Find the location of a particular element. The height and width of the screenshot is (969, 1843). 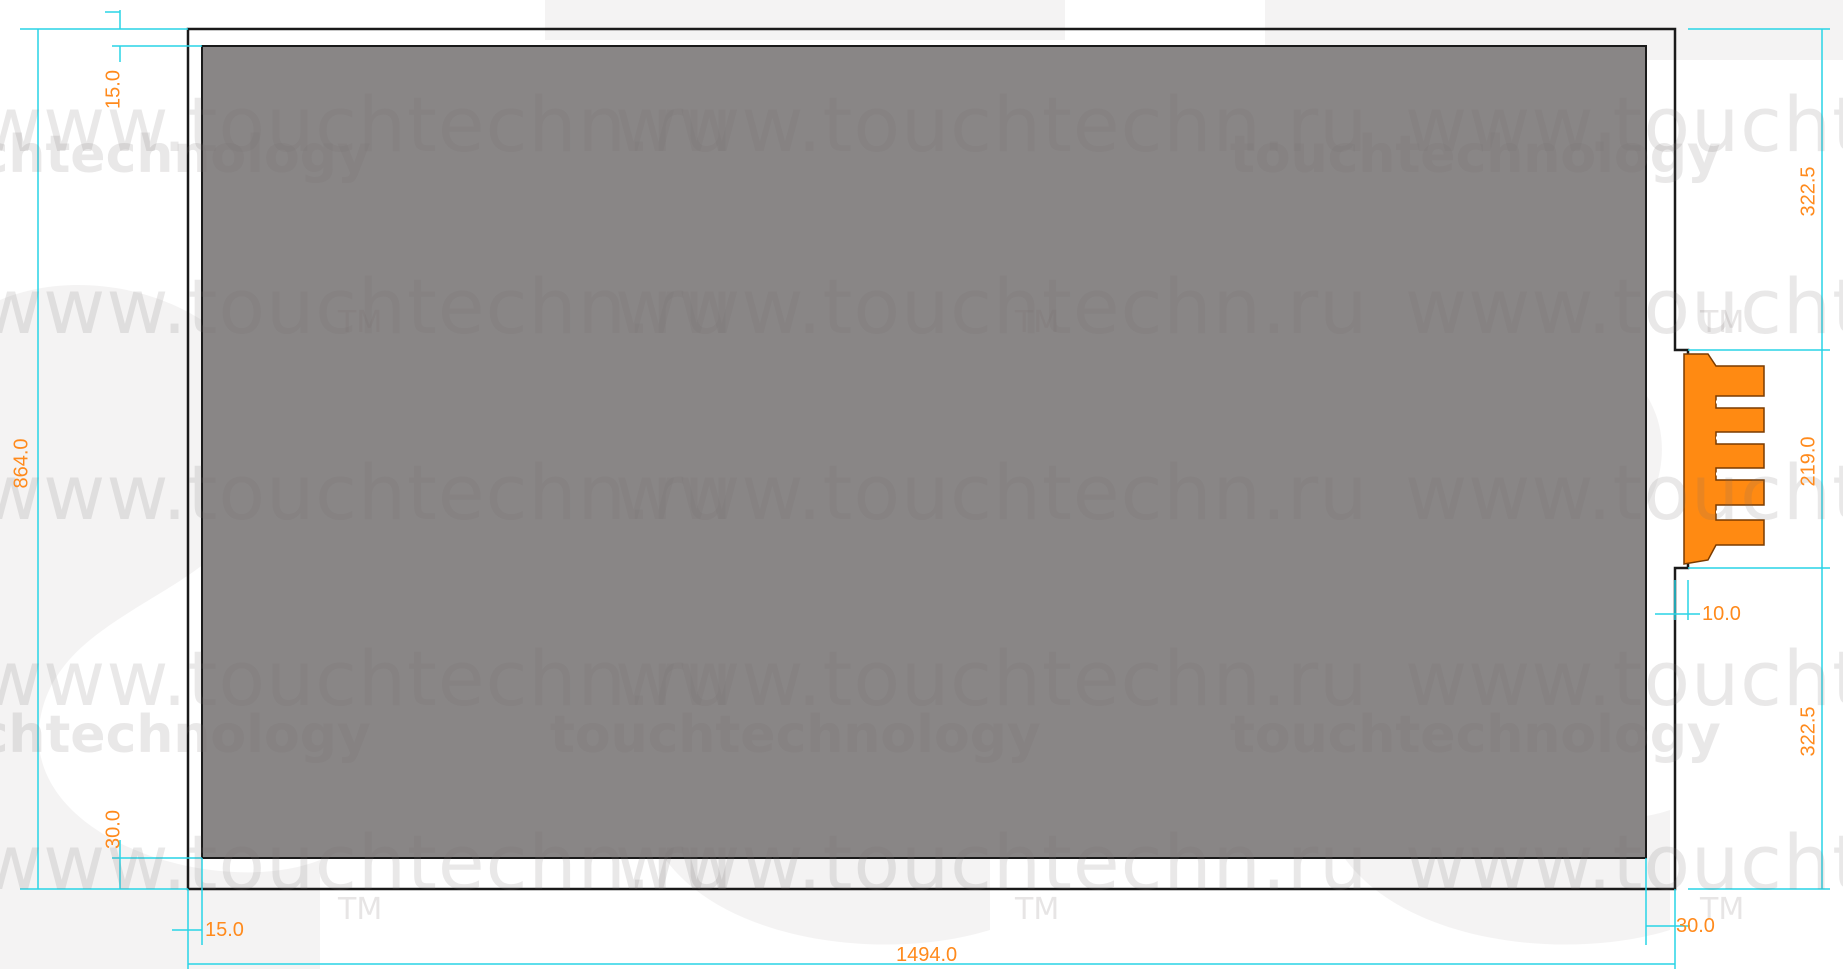

dim-top-border: 15.0 is located at coordinates (113, 89).